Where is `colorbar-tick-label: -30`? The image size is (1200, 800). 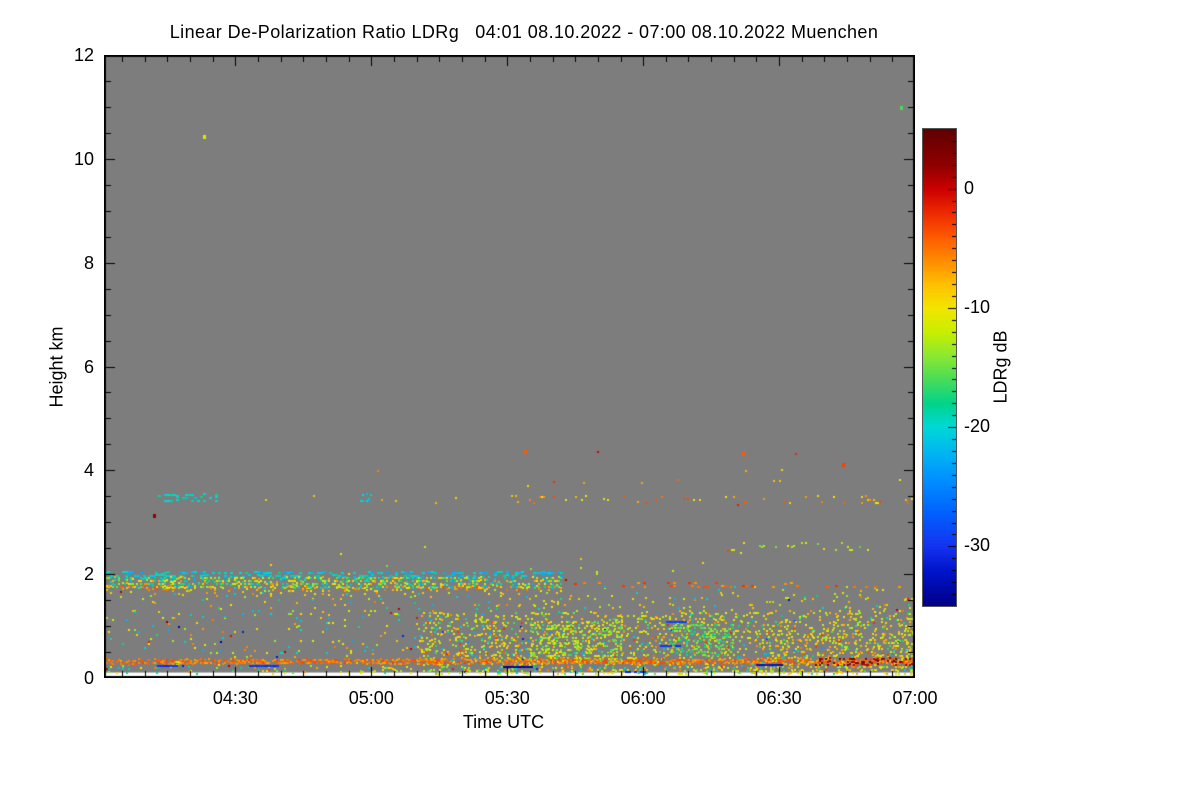
colorbar-tick-label: -30 is located at coordinates (977, 545).